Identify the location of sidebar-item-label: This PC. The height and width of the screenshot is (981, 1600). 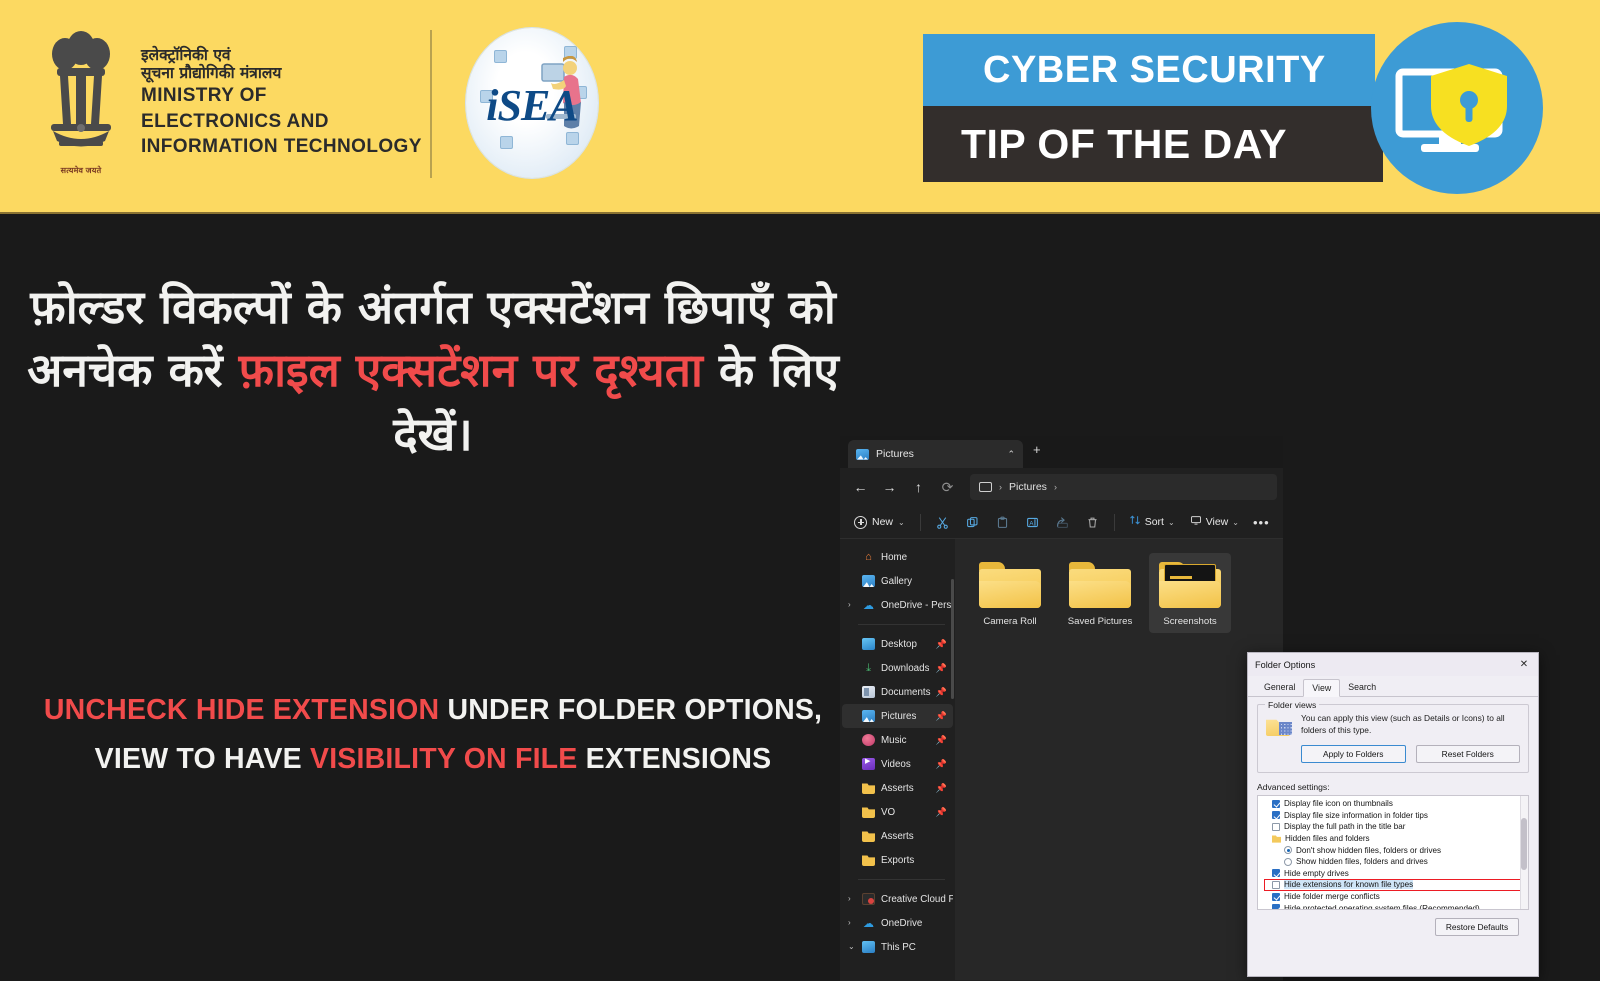
(898, 947).